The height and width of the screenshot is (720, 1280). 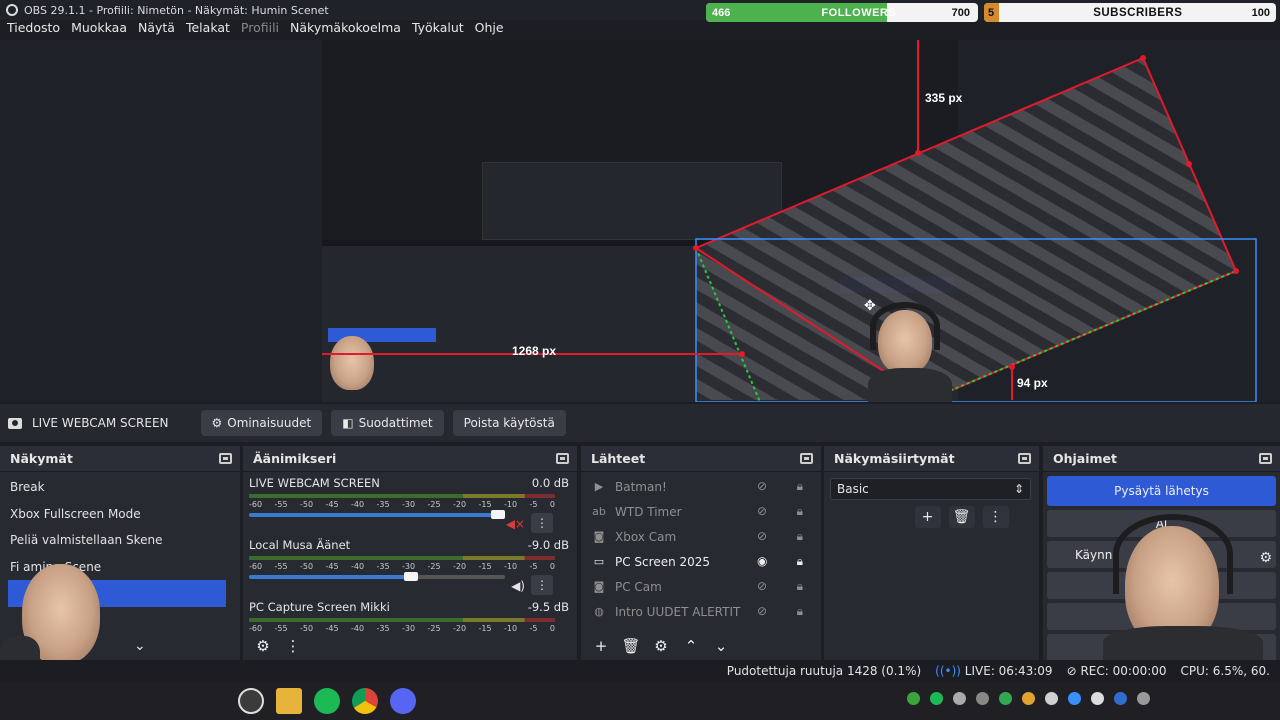 What do you see at coordinates (936, 698) in the screenshot?
I see `tray-spotify-icon` at bounding box center [936, 698].